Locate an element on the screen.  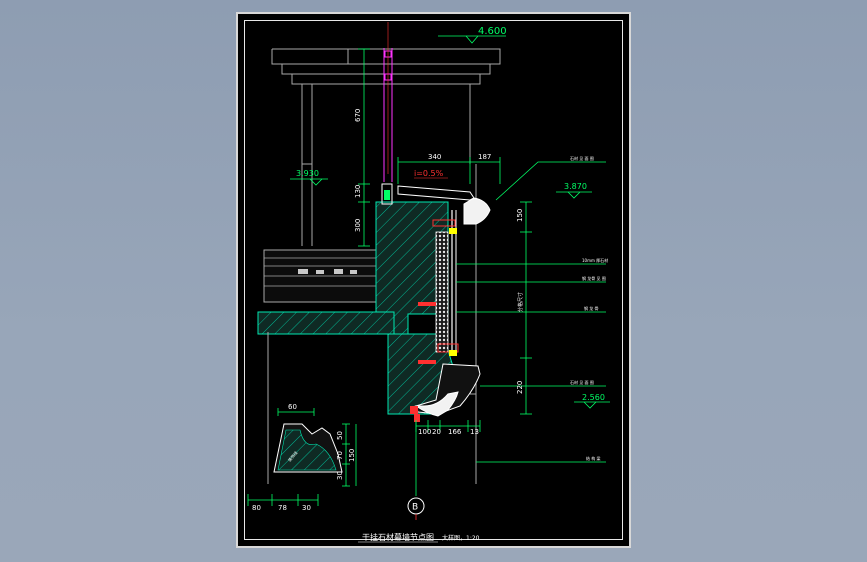
axis-label: B is located at coordinates (415, 508).